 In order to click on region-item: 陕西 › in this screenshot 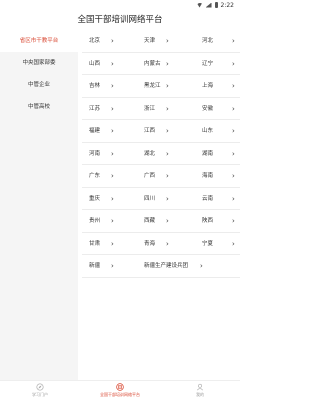, I will do `click(221, 221)`.